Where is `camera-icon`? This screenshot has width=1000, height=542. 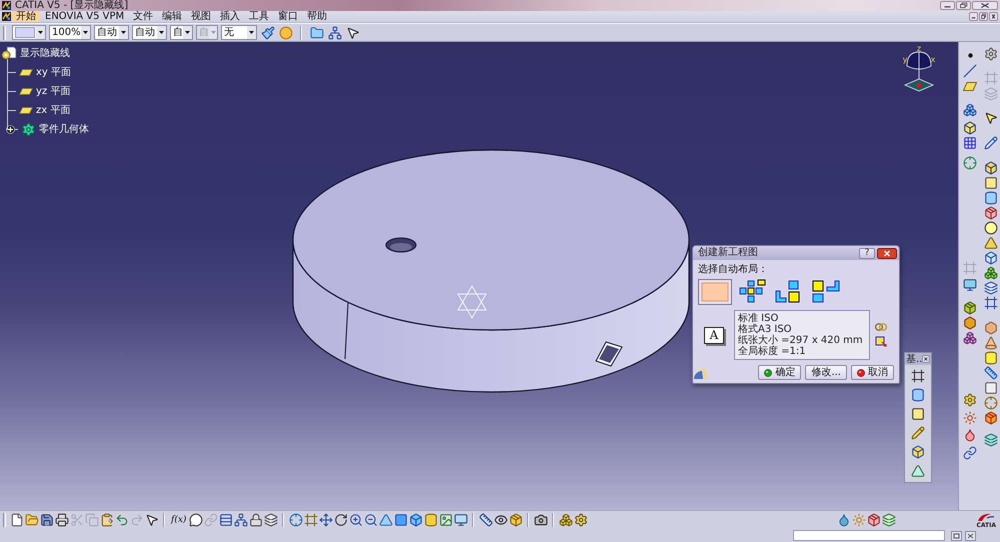 camera-icon is located at coordinates (541, 520).